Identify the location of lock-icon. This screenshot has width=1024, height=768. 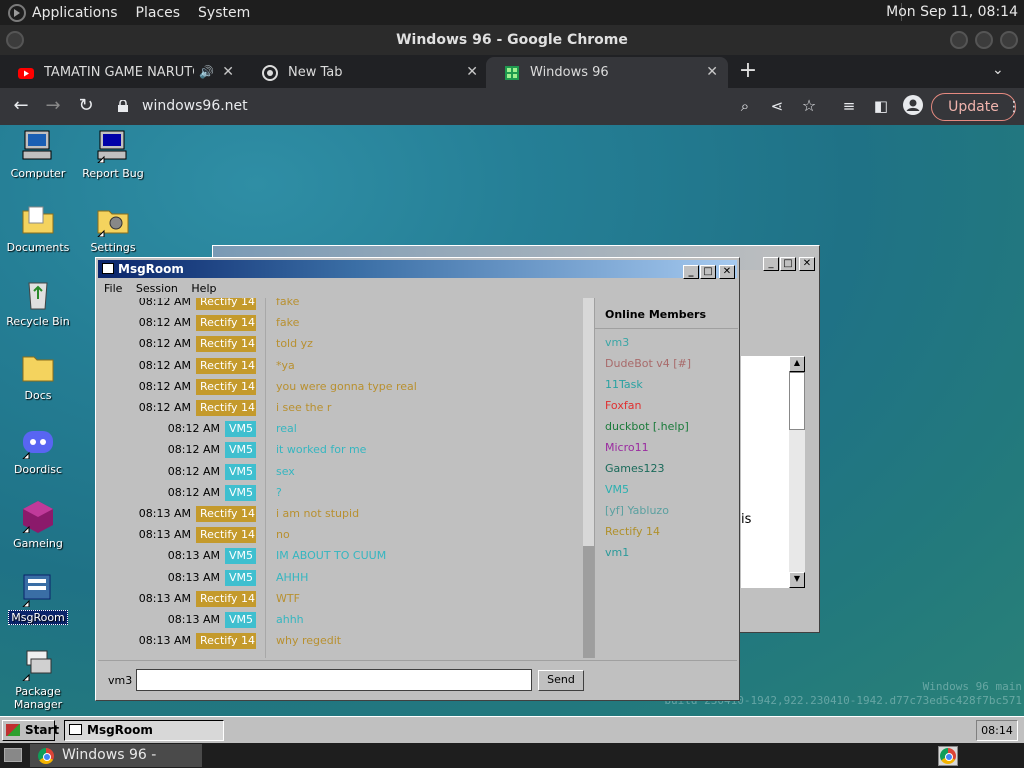
(123, 106).